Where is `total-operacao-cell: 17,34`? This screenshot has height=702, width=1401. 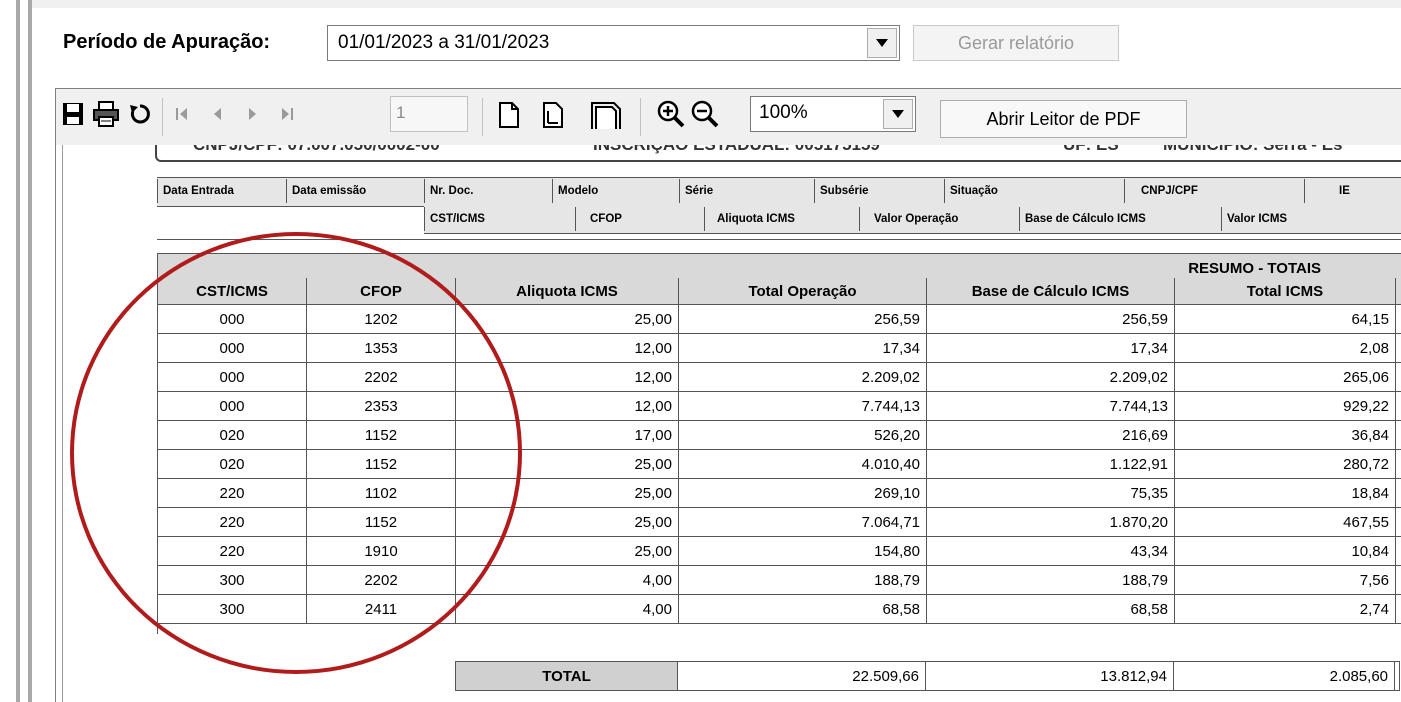
total-operacao-cell: 17,34 is located at coordinates (803, 348).